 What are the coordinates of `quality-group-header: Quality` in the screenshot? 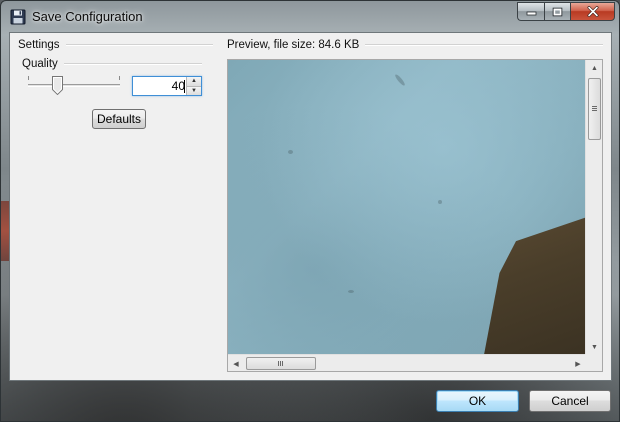 It's located at (112, 64).